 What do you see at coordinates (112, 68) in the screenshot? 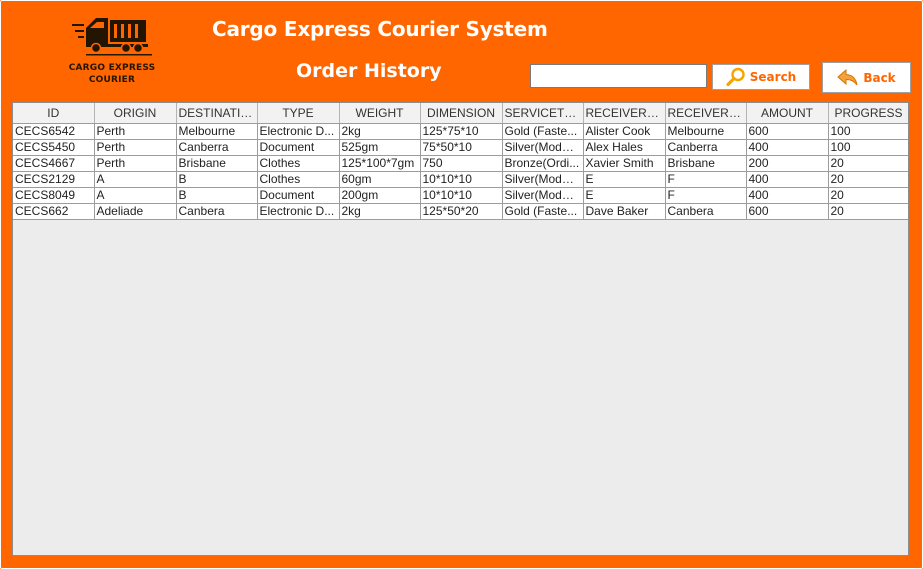
I see `logo-text-line1: CARGO EXPRESS` at bounding box center [112, 68].